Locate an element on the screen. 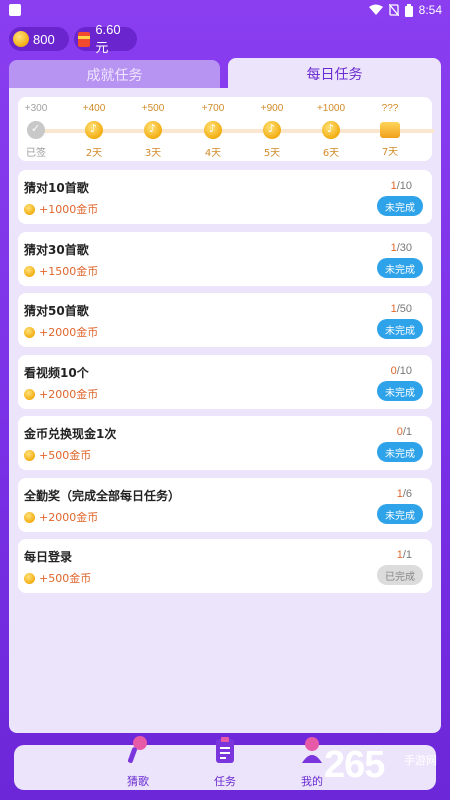 The image size is (450, 800). signin-day-5: +900 5天 is located at coordinates (272, 131).